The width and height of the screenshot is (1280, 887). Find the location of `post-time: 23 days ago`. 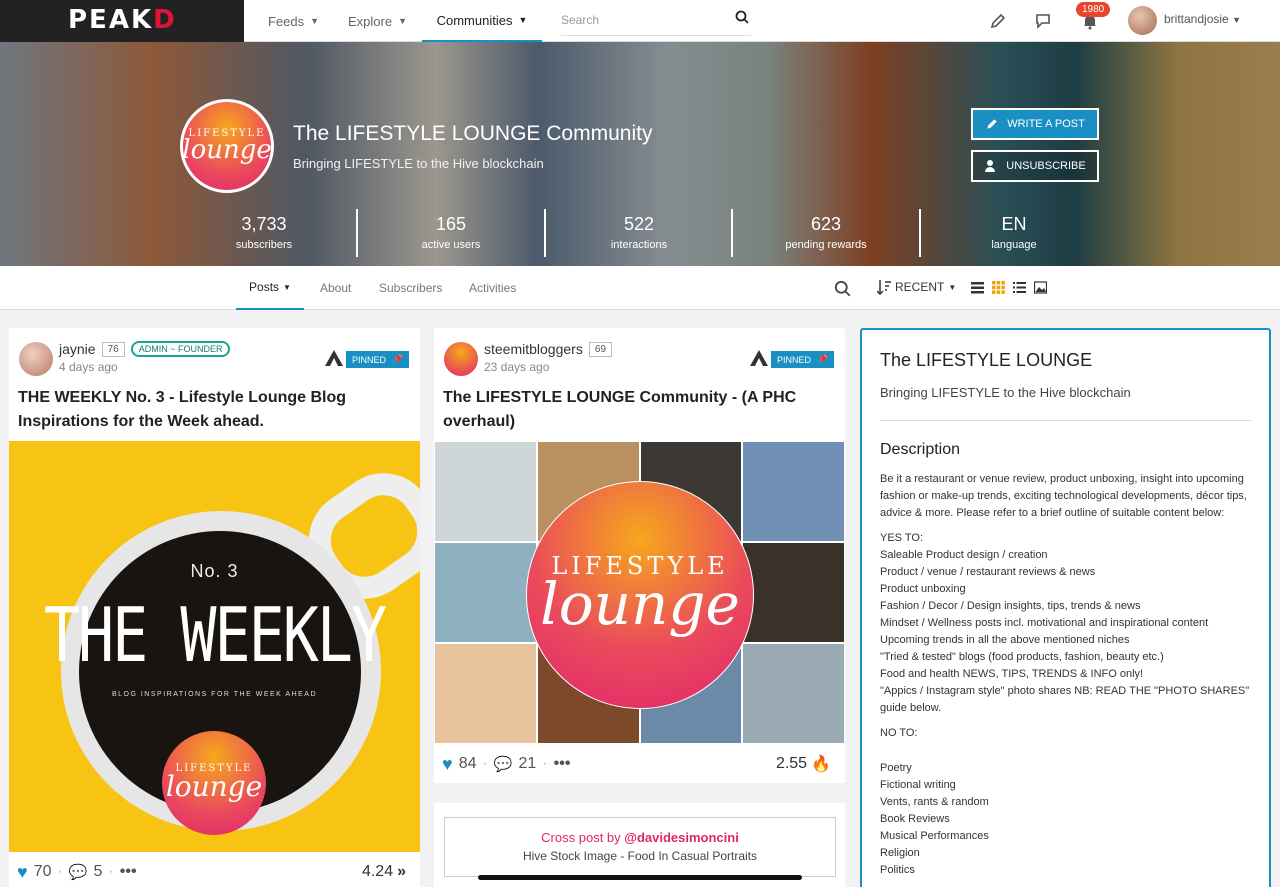

post-time: 23 days ago is located at coordinates (517, 367).